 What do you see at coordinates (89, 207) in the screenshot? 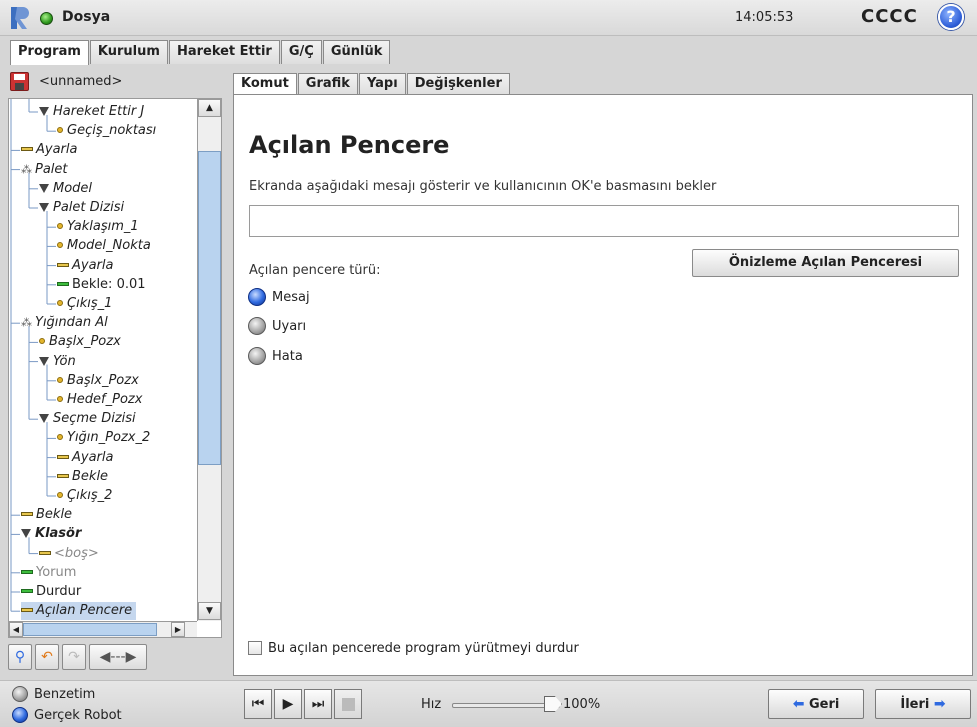
I see `tree-node-label: Palet Dizisi` at bounding box center [89, 207].